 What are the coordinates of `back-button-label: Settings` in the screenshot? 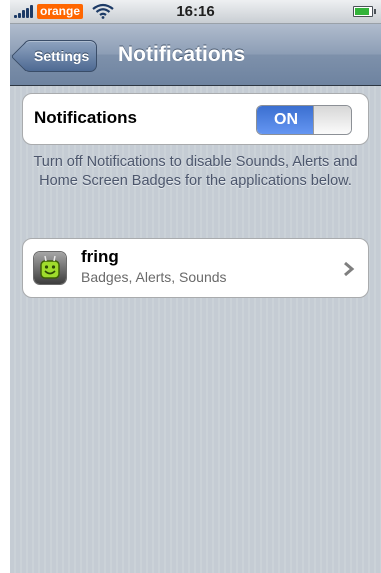 It's located at (62, 56).